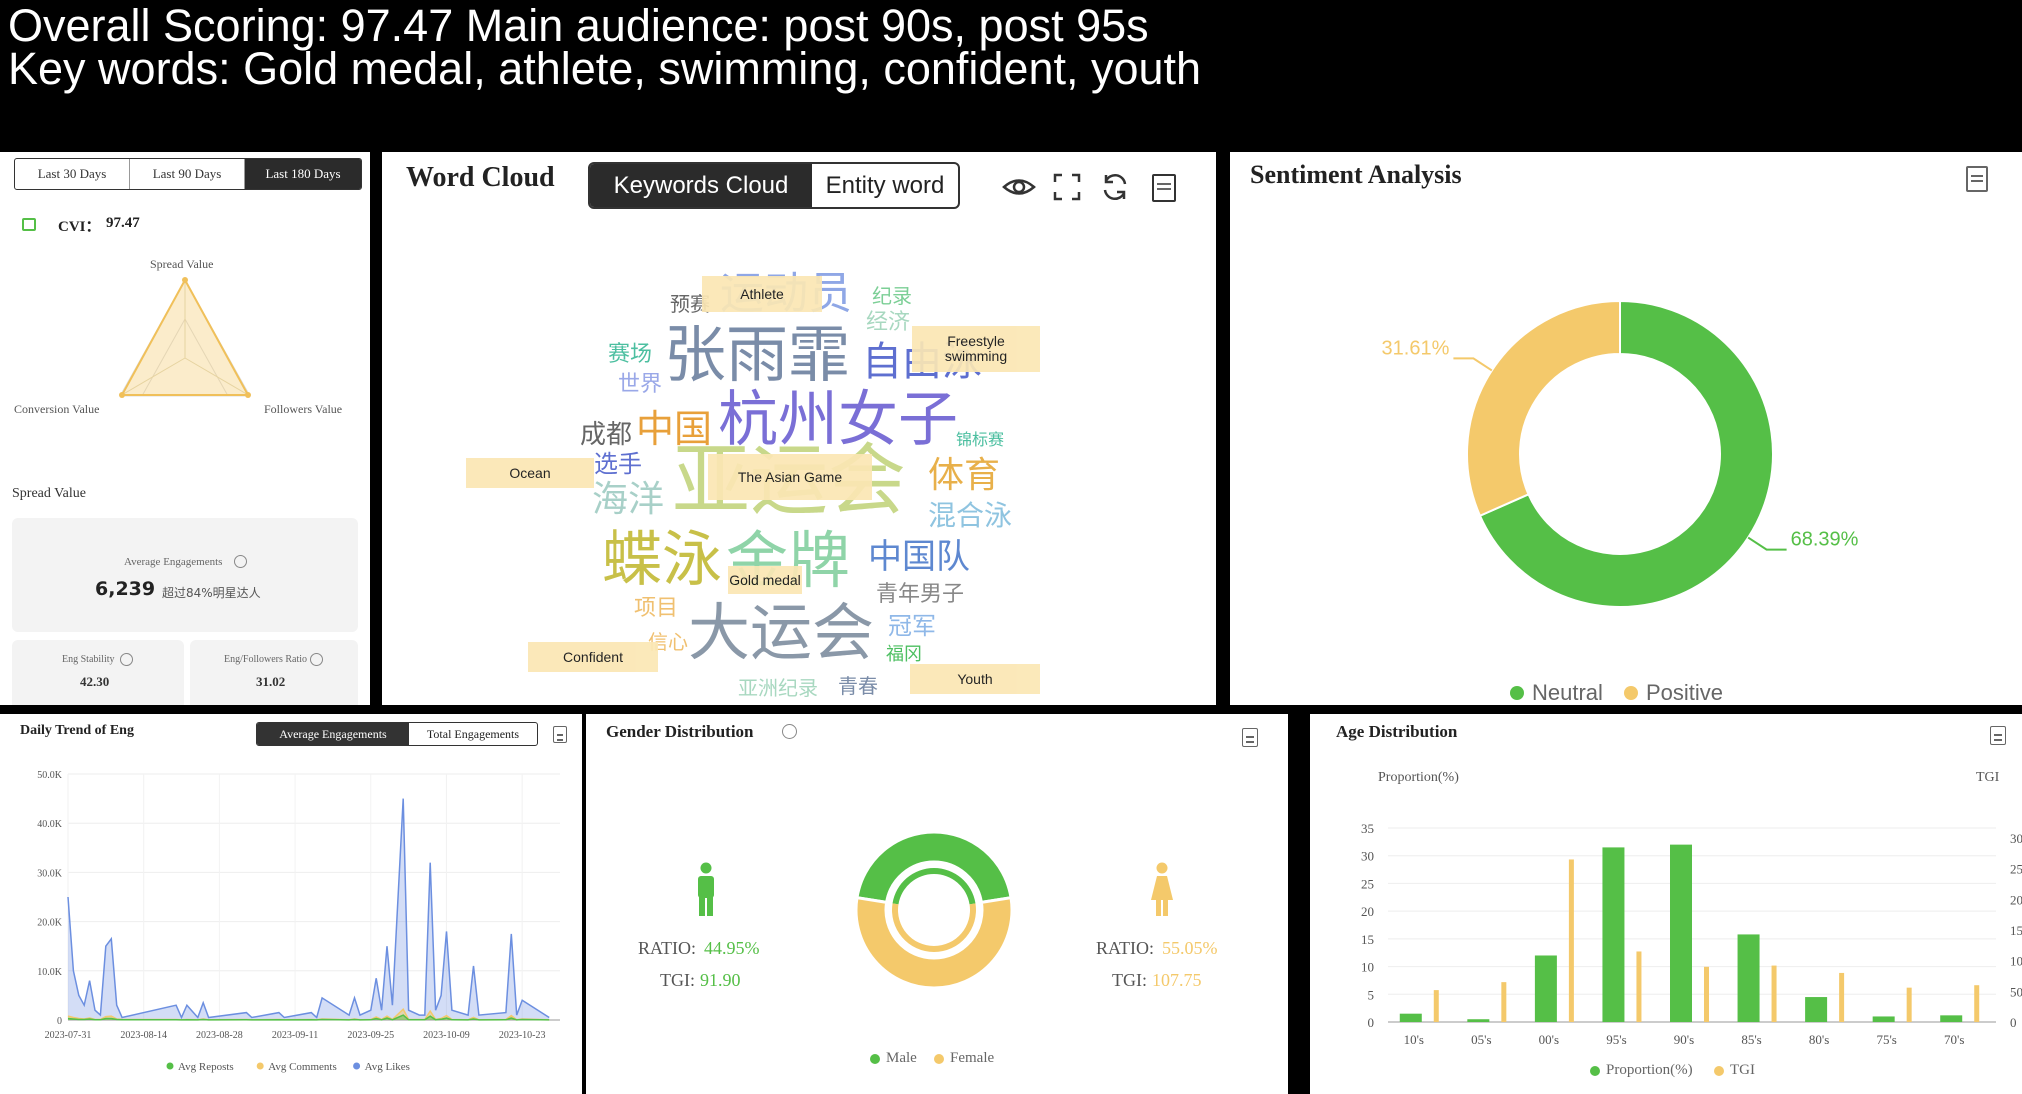 The height and width of the screenshot is (1094, 2022). Describe the element at coordinates (2013, 1022) in the screenshot. I see `right-tick-label: 0` at that location.